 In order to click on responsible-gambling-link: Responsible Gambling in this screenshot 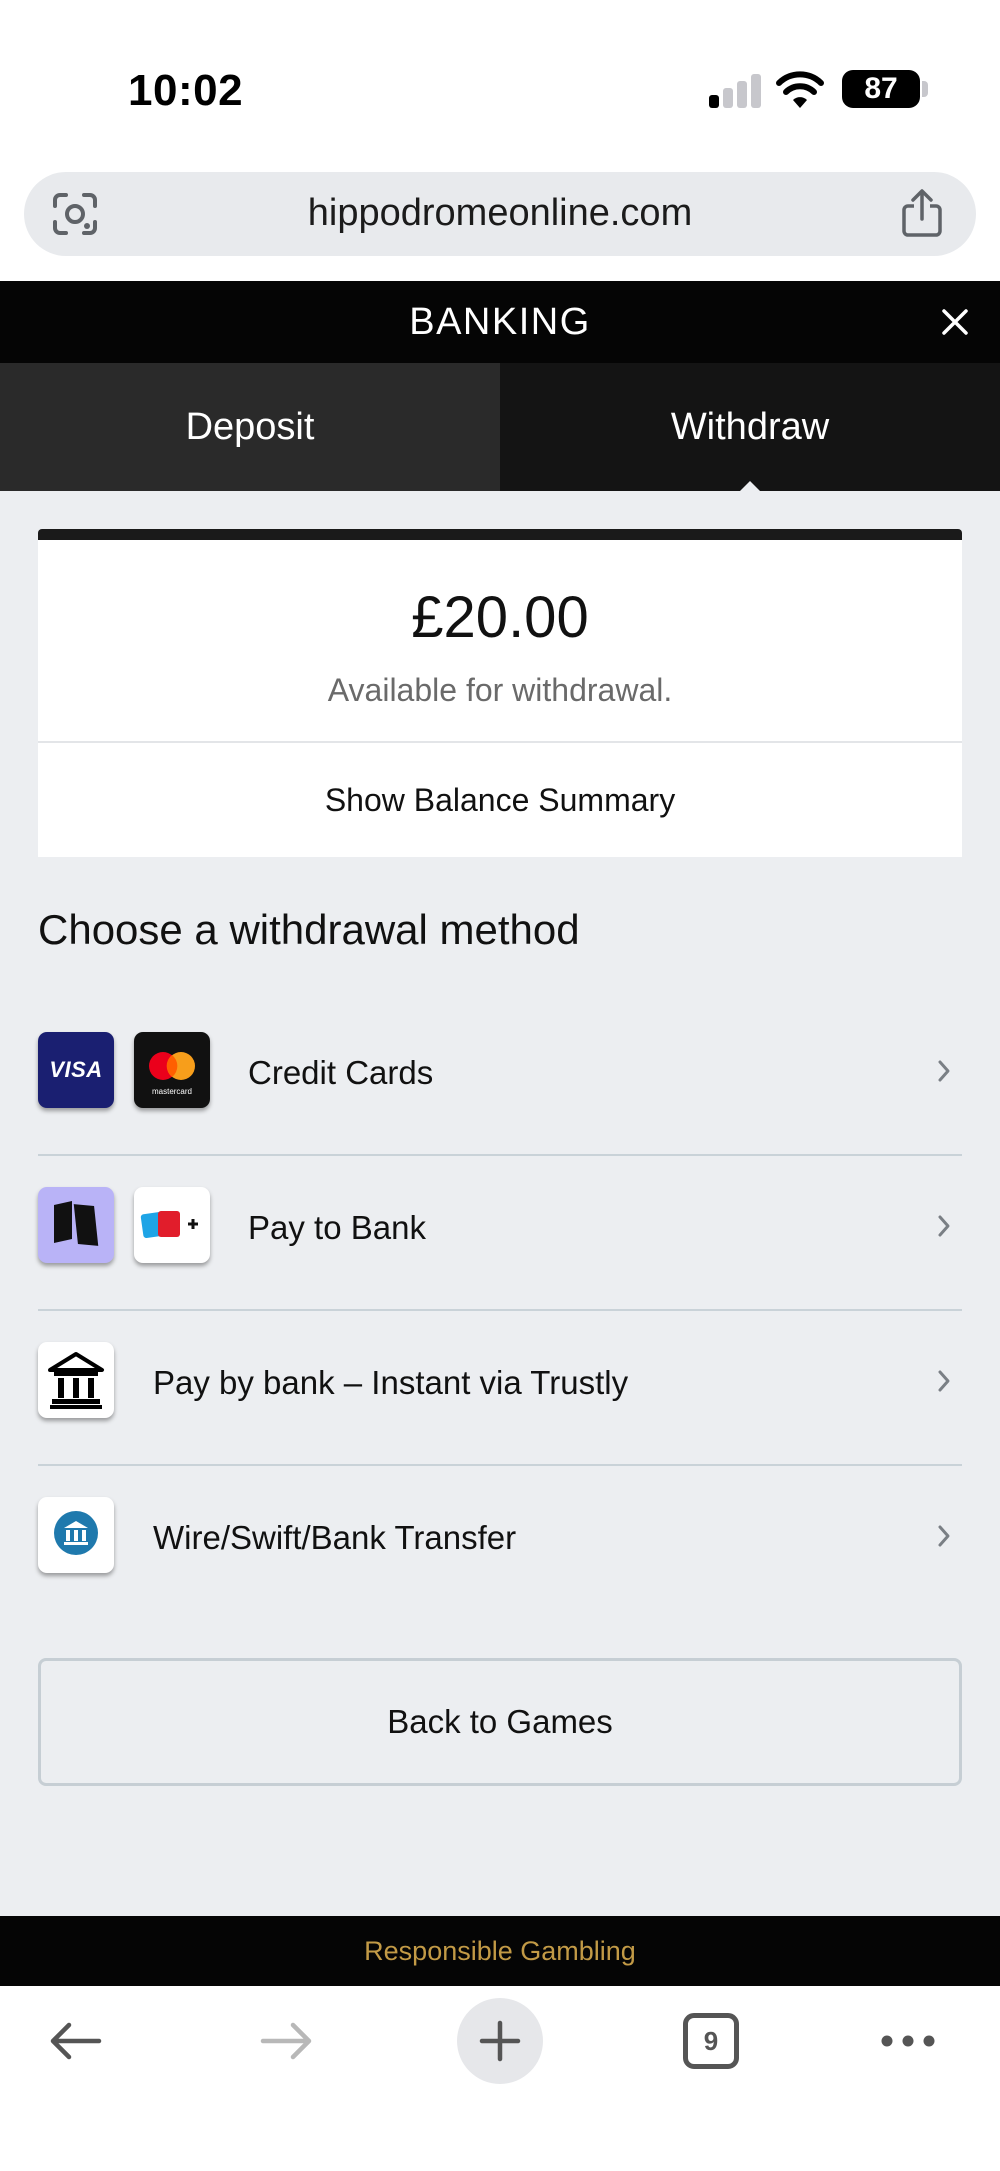, I will do `click(500, 1951)`.